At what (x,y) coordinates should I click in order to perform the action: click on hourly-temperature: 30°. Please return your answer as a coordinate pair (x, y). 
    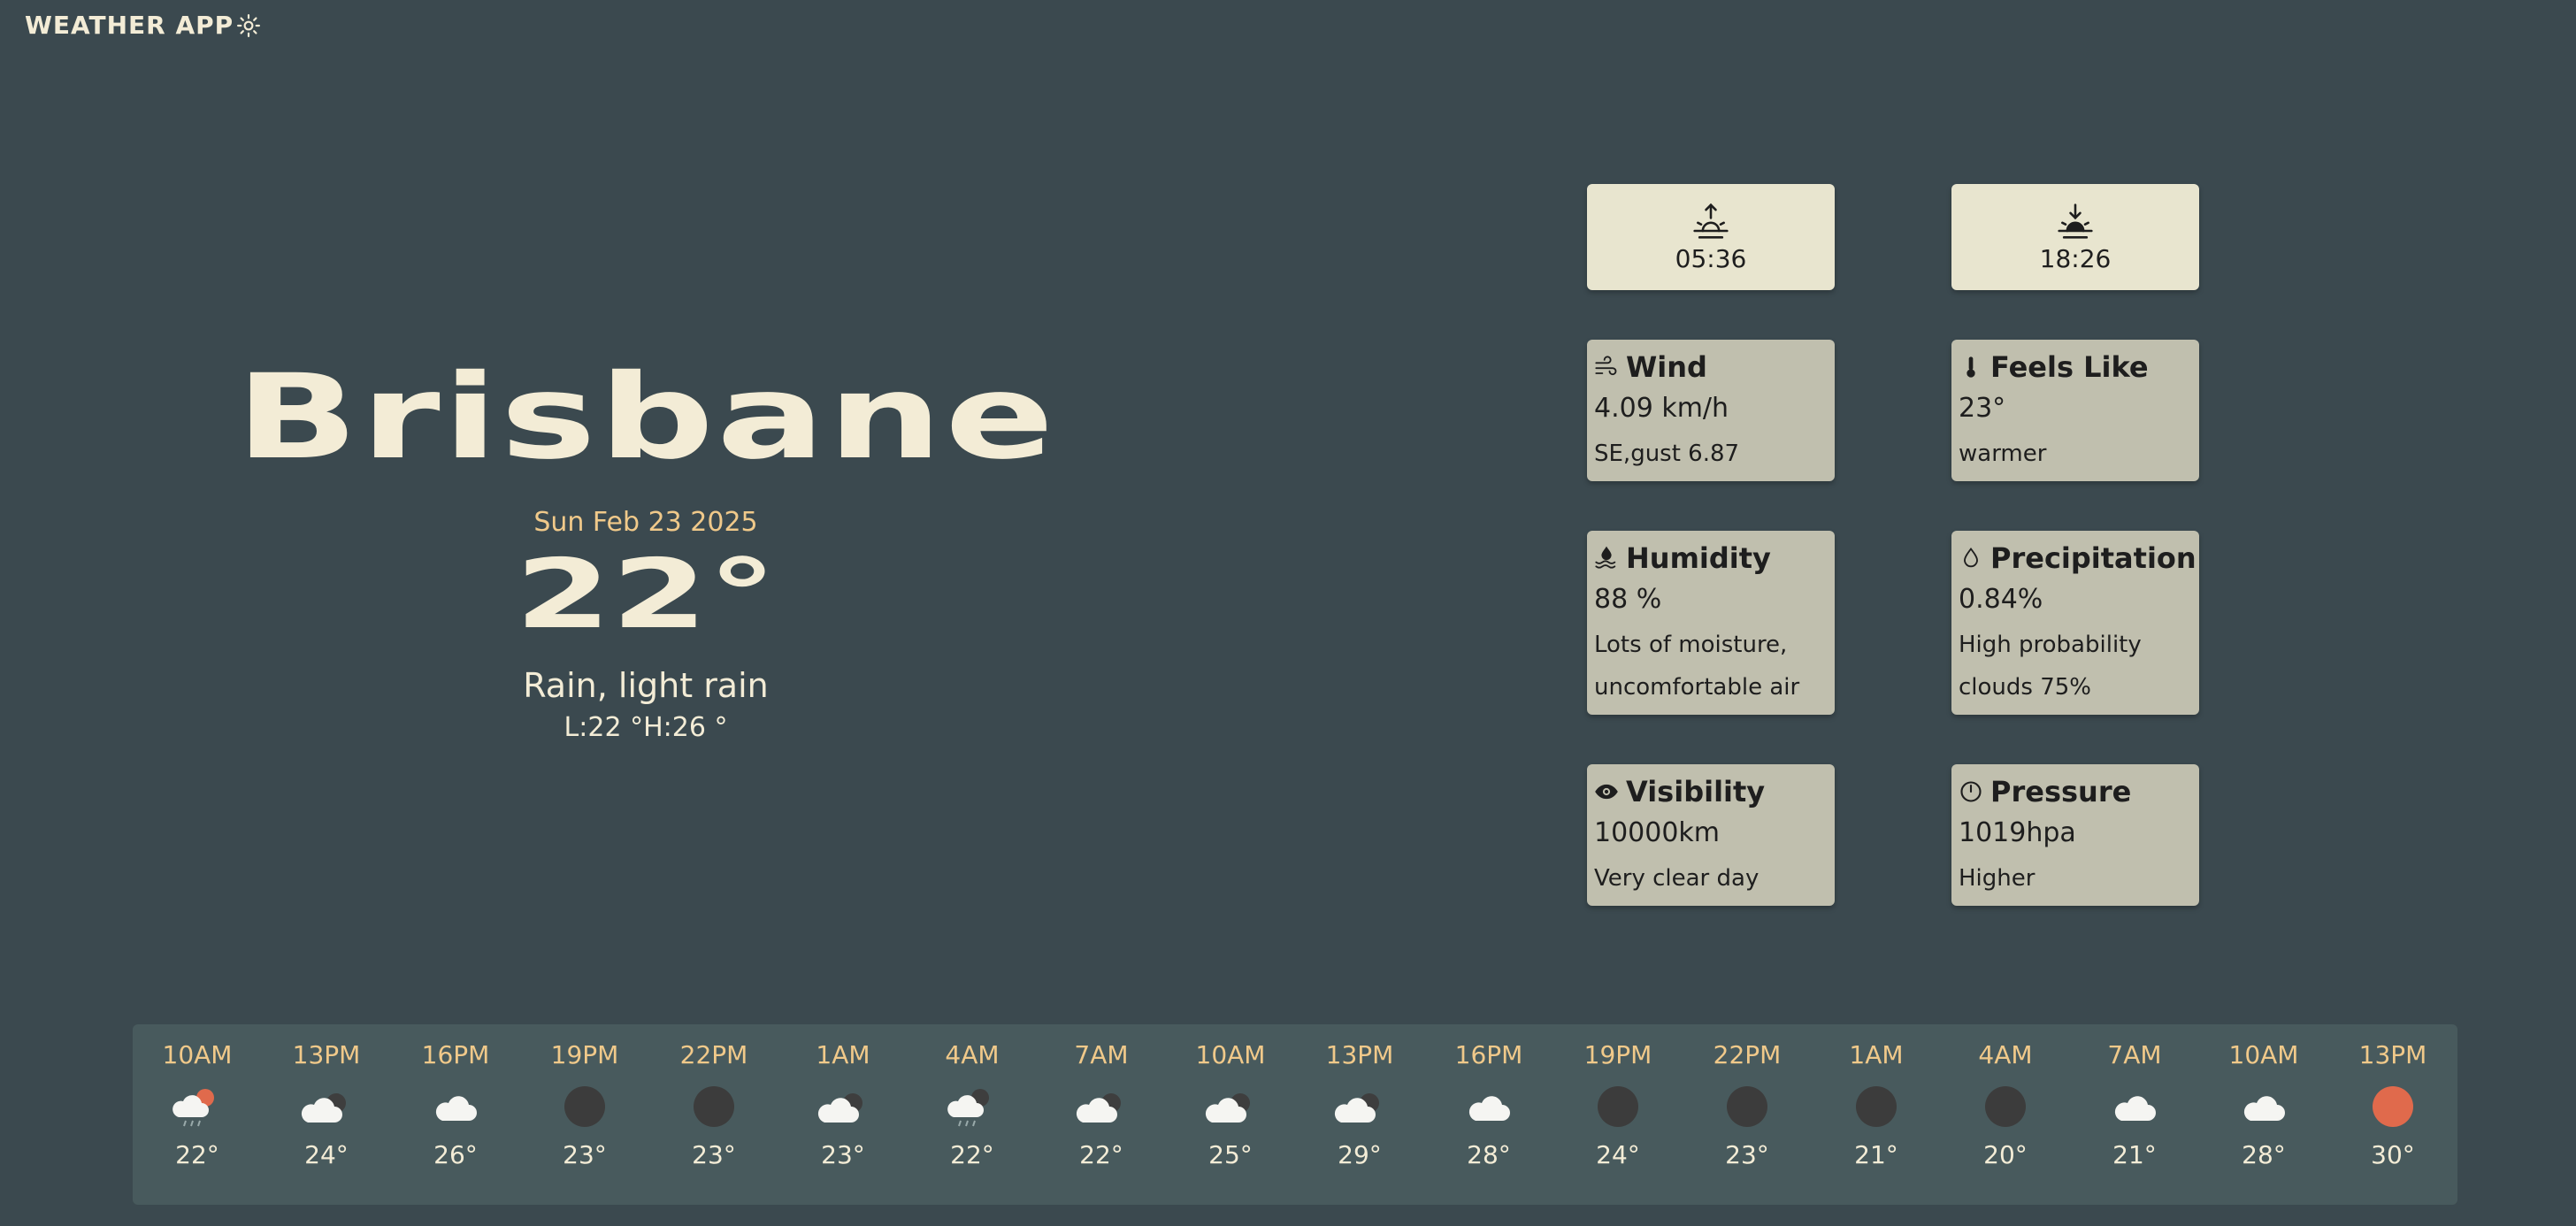
    Looking at the image, I should click on (2393, 1154).